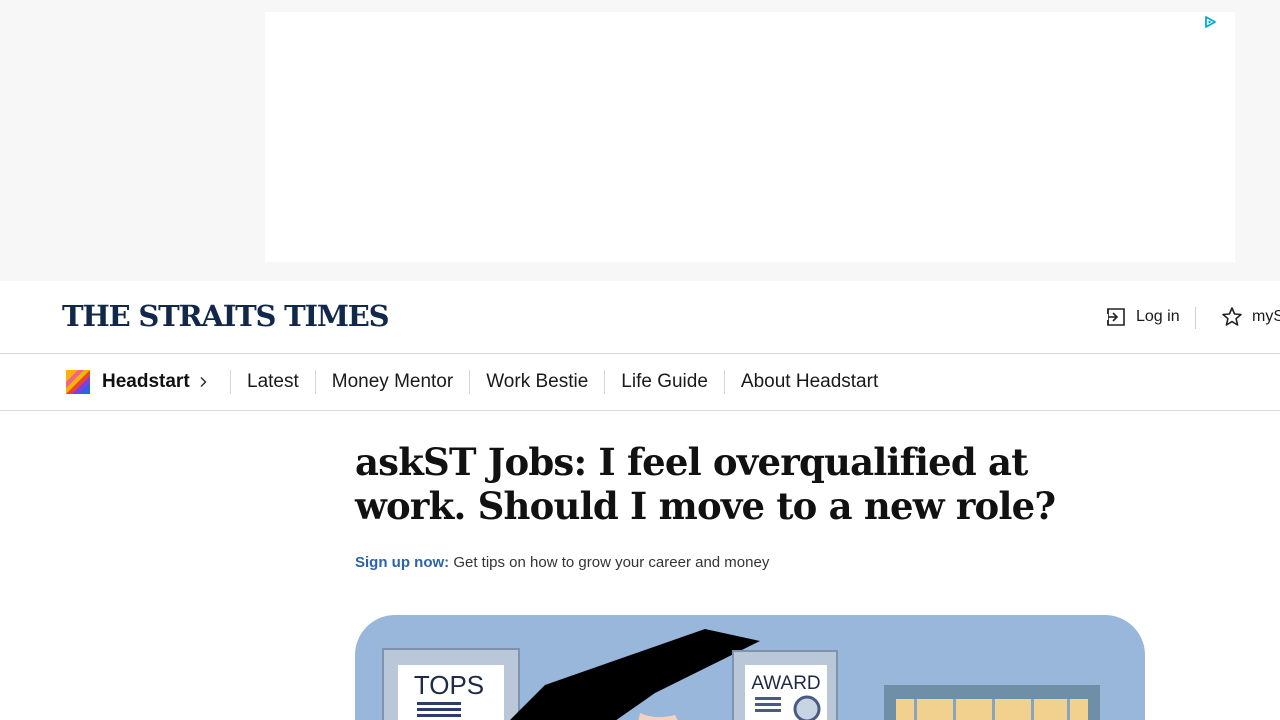 The image size is (1280, 720). I want to click on graduation-cap, so click(635, 674).